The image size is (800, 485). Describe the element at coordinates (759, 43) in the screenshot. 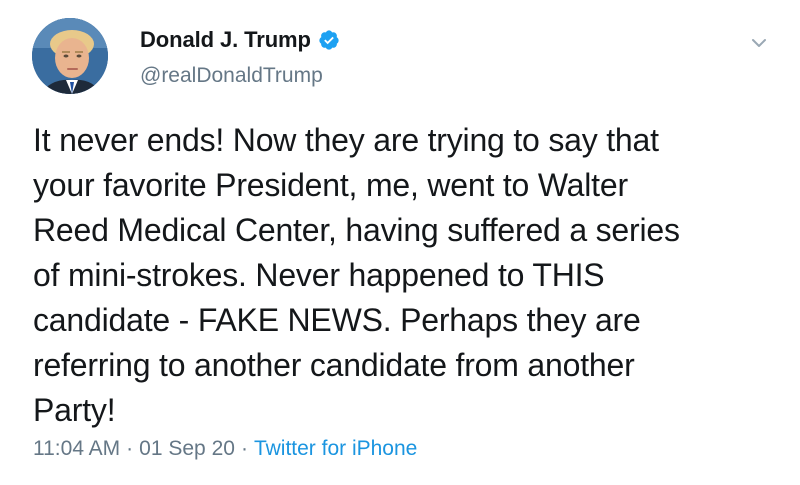

I see `chevron-down-icon` at that location.